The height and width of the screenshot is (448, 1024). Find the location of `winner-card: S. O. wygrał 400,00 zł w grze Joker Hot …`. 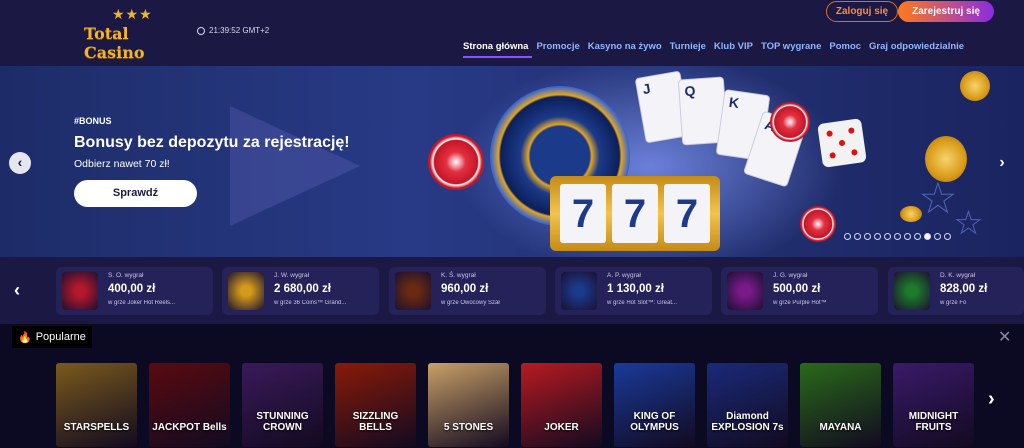

winner-card: S. O. wygrał 400,00 zł w grze Joker Hot … is located at coordinates (134, 291).